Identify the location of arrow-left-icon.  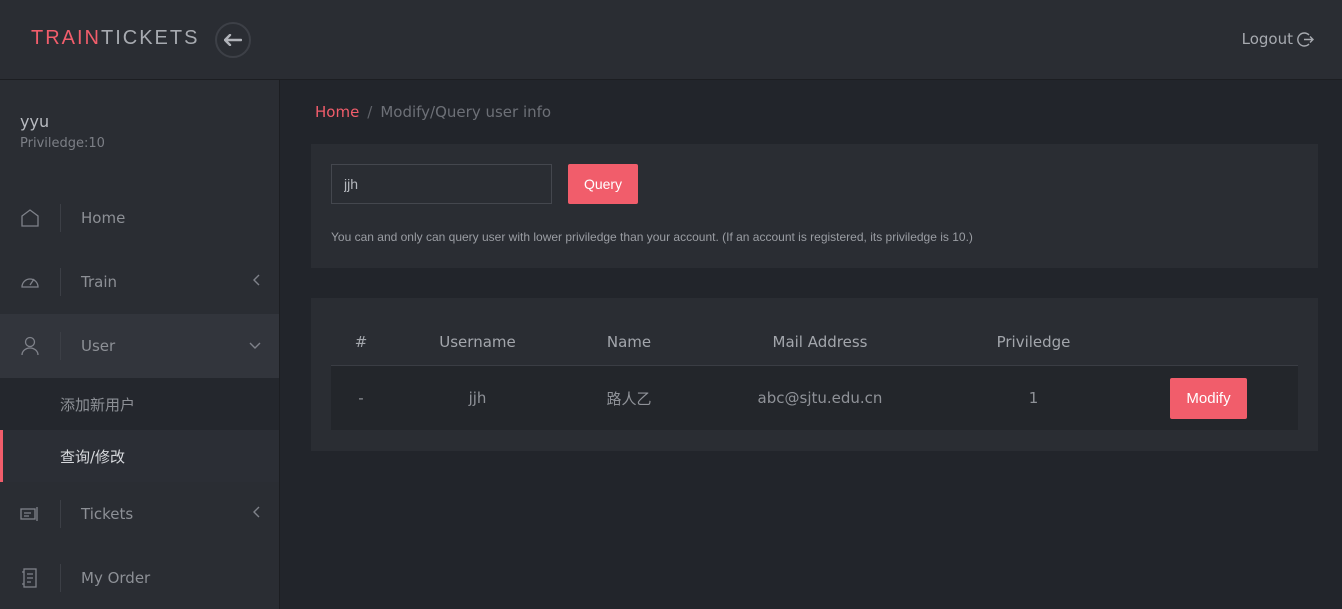
(233, 40).